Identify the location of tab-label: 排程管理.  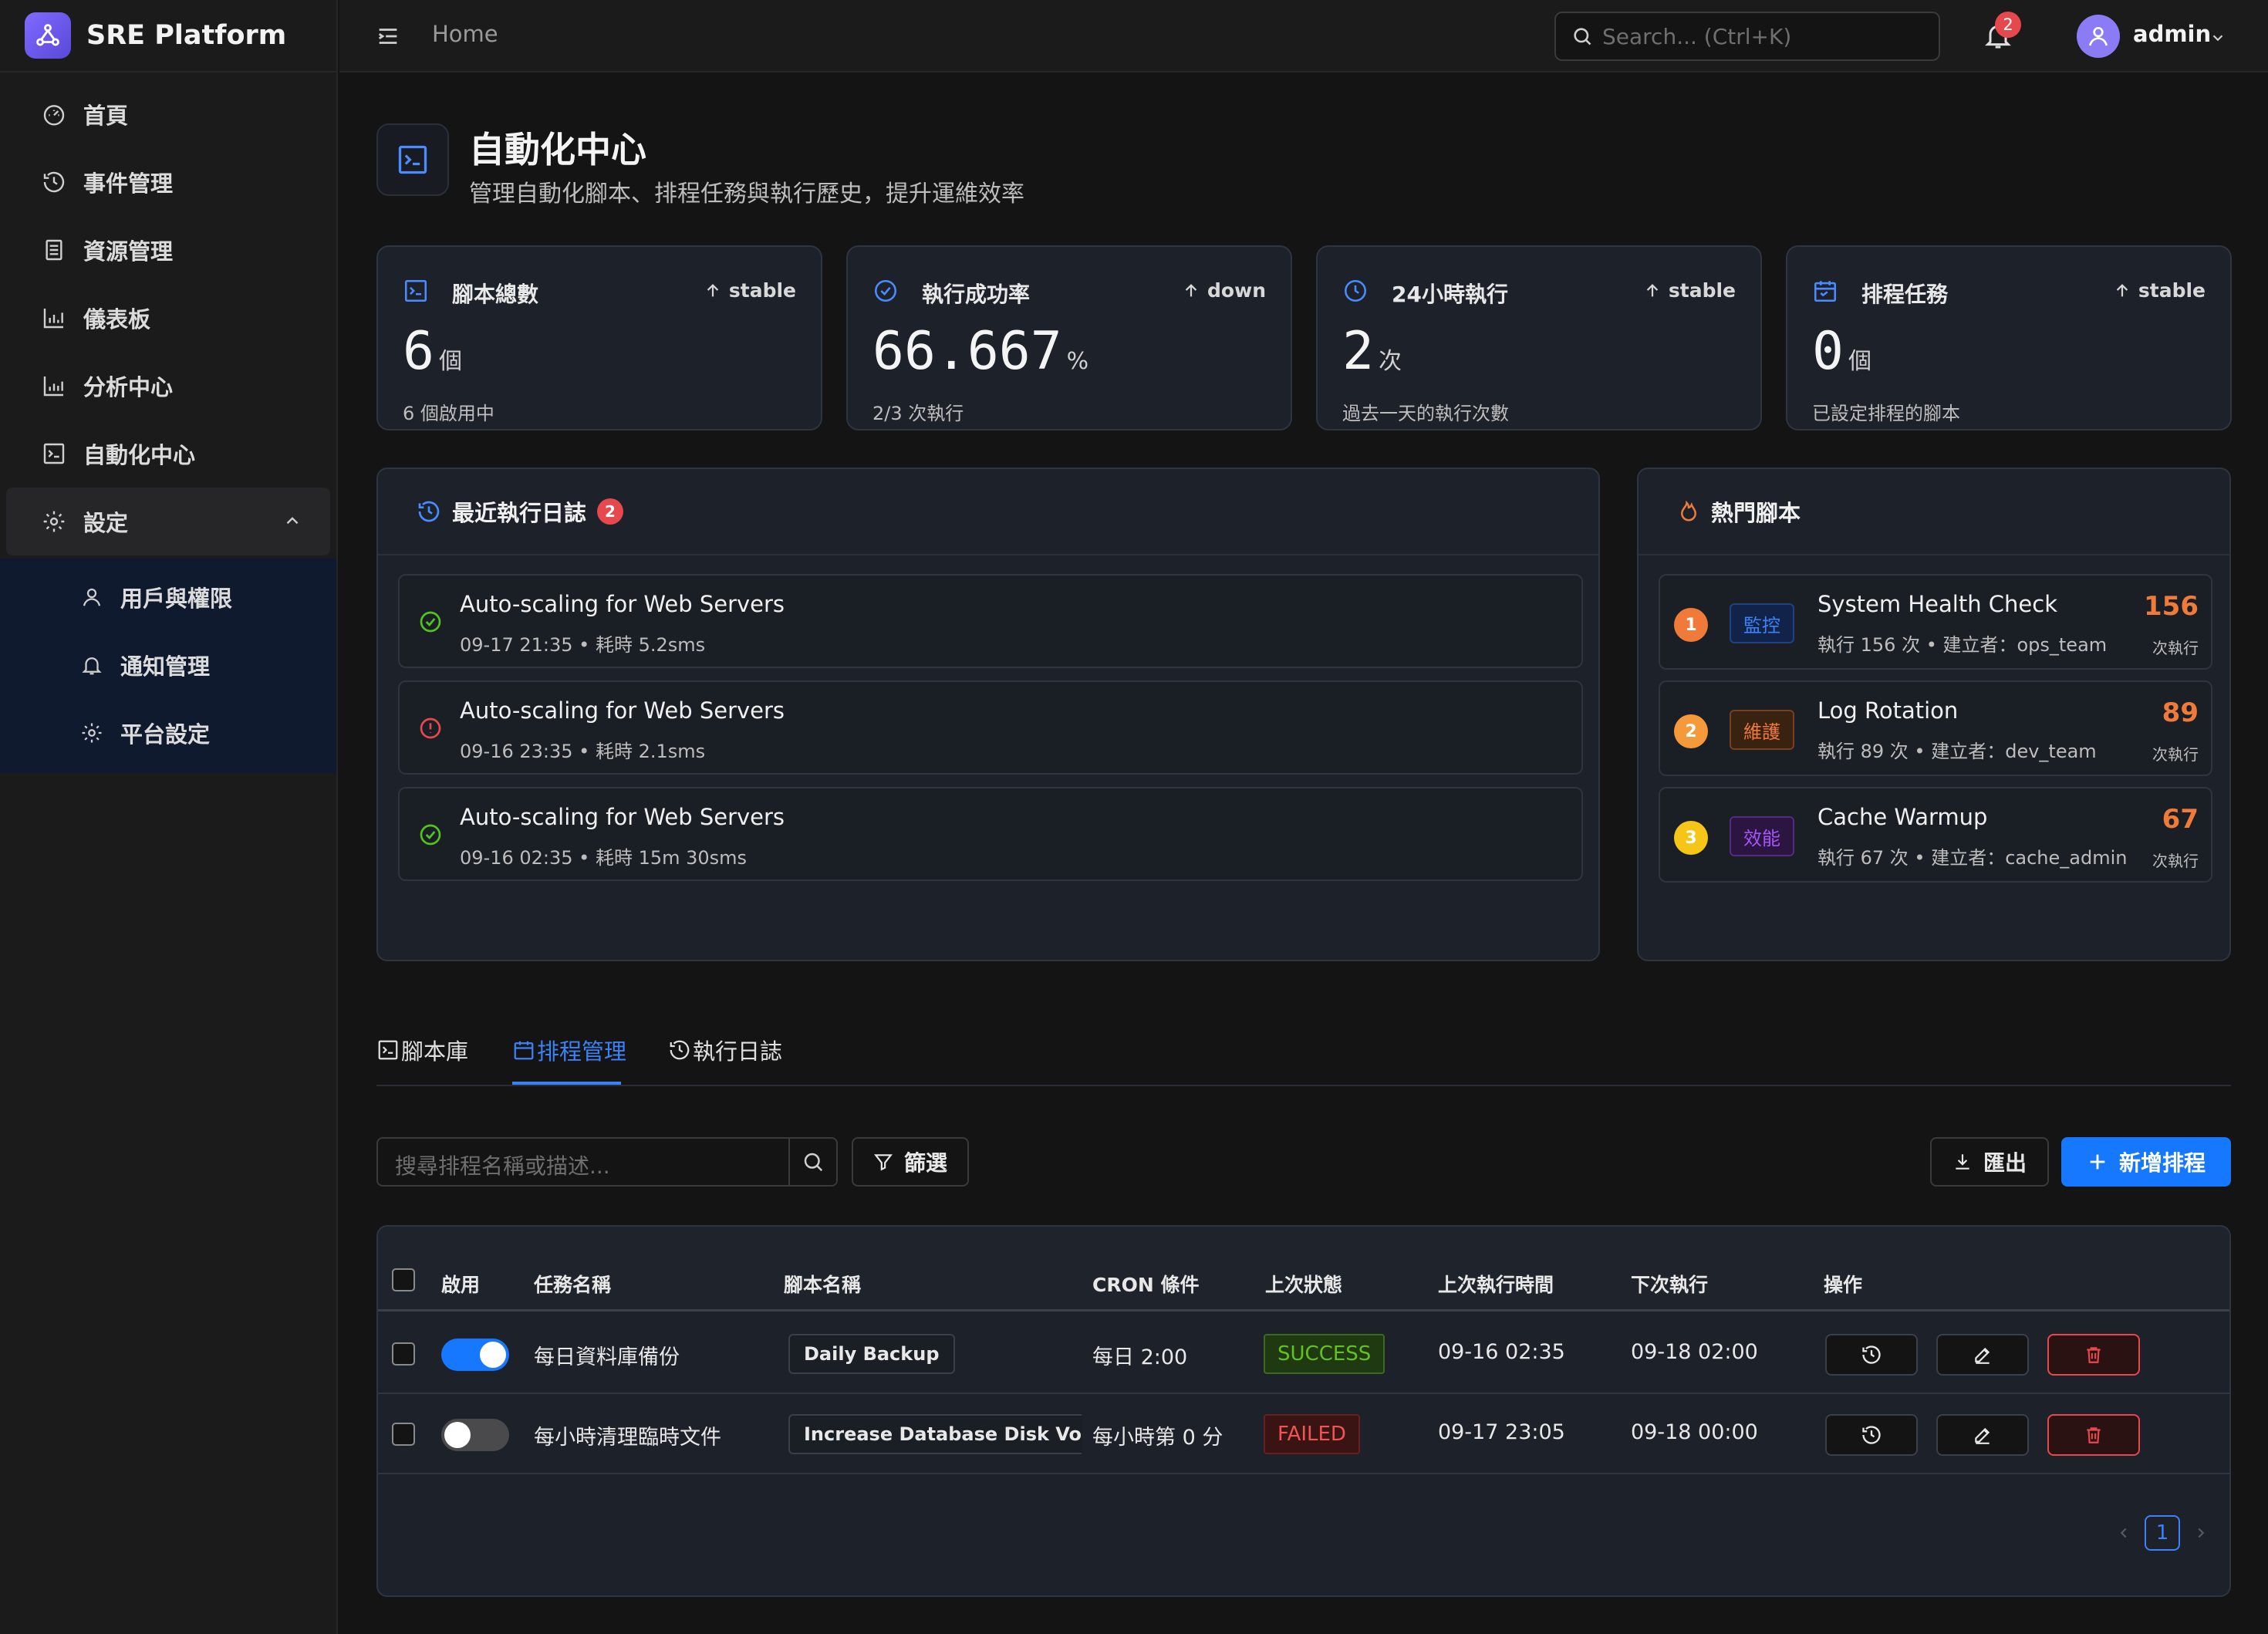
(582, 1051).